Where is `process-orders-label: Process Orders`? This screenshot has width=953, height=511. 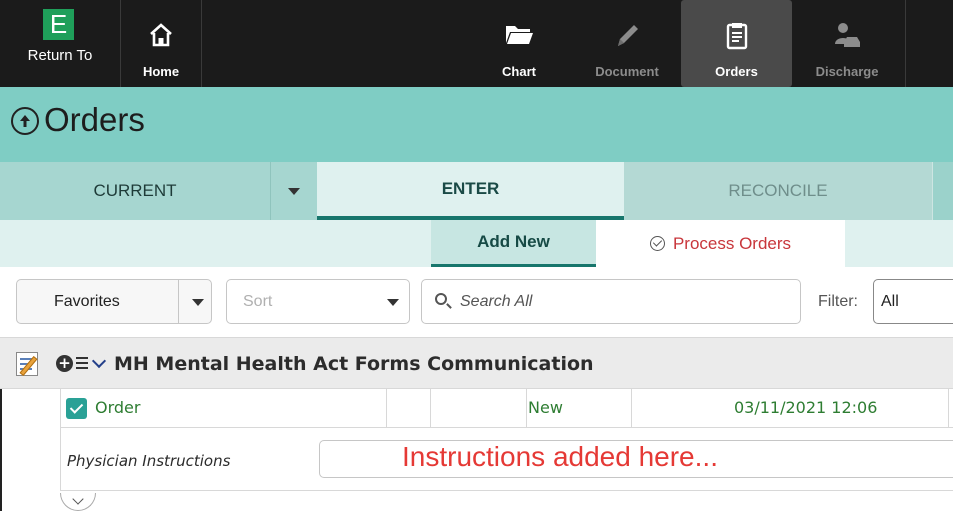
process-orders-label: Process Orders is located at coordinates (732, 243).